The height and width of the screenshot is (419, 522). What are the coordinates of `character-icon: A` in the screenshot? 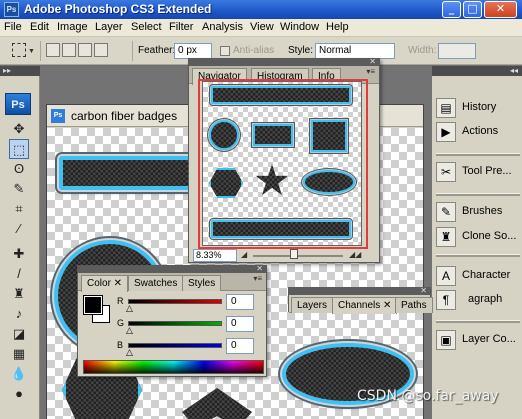 It's located at (446, 276).